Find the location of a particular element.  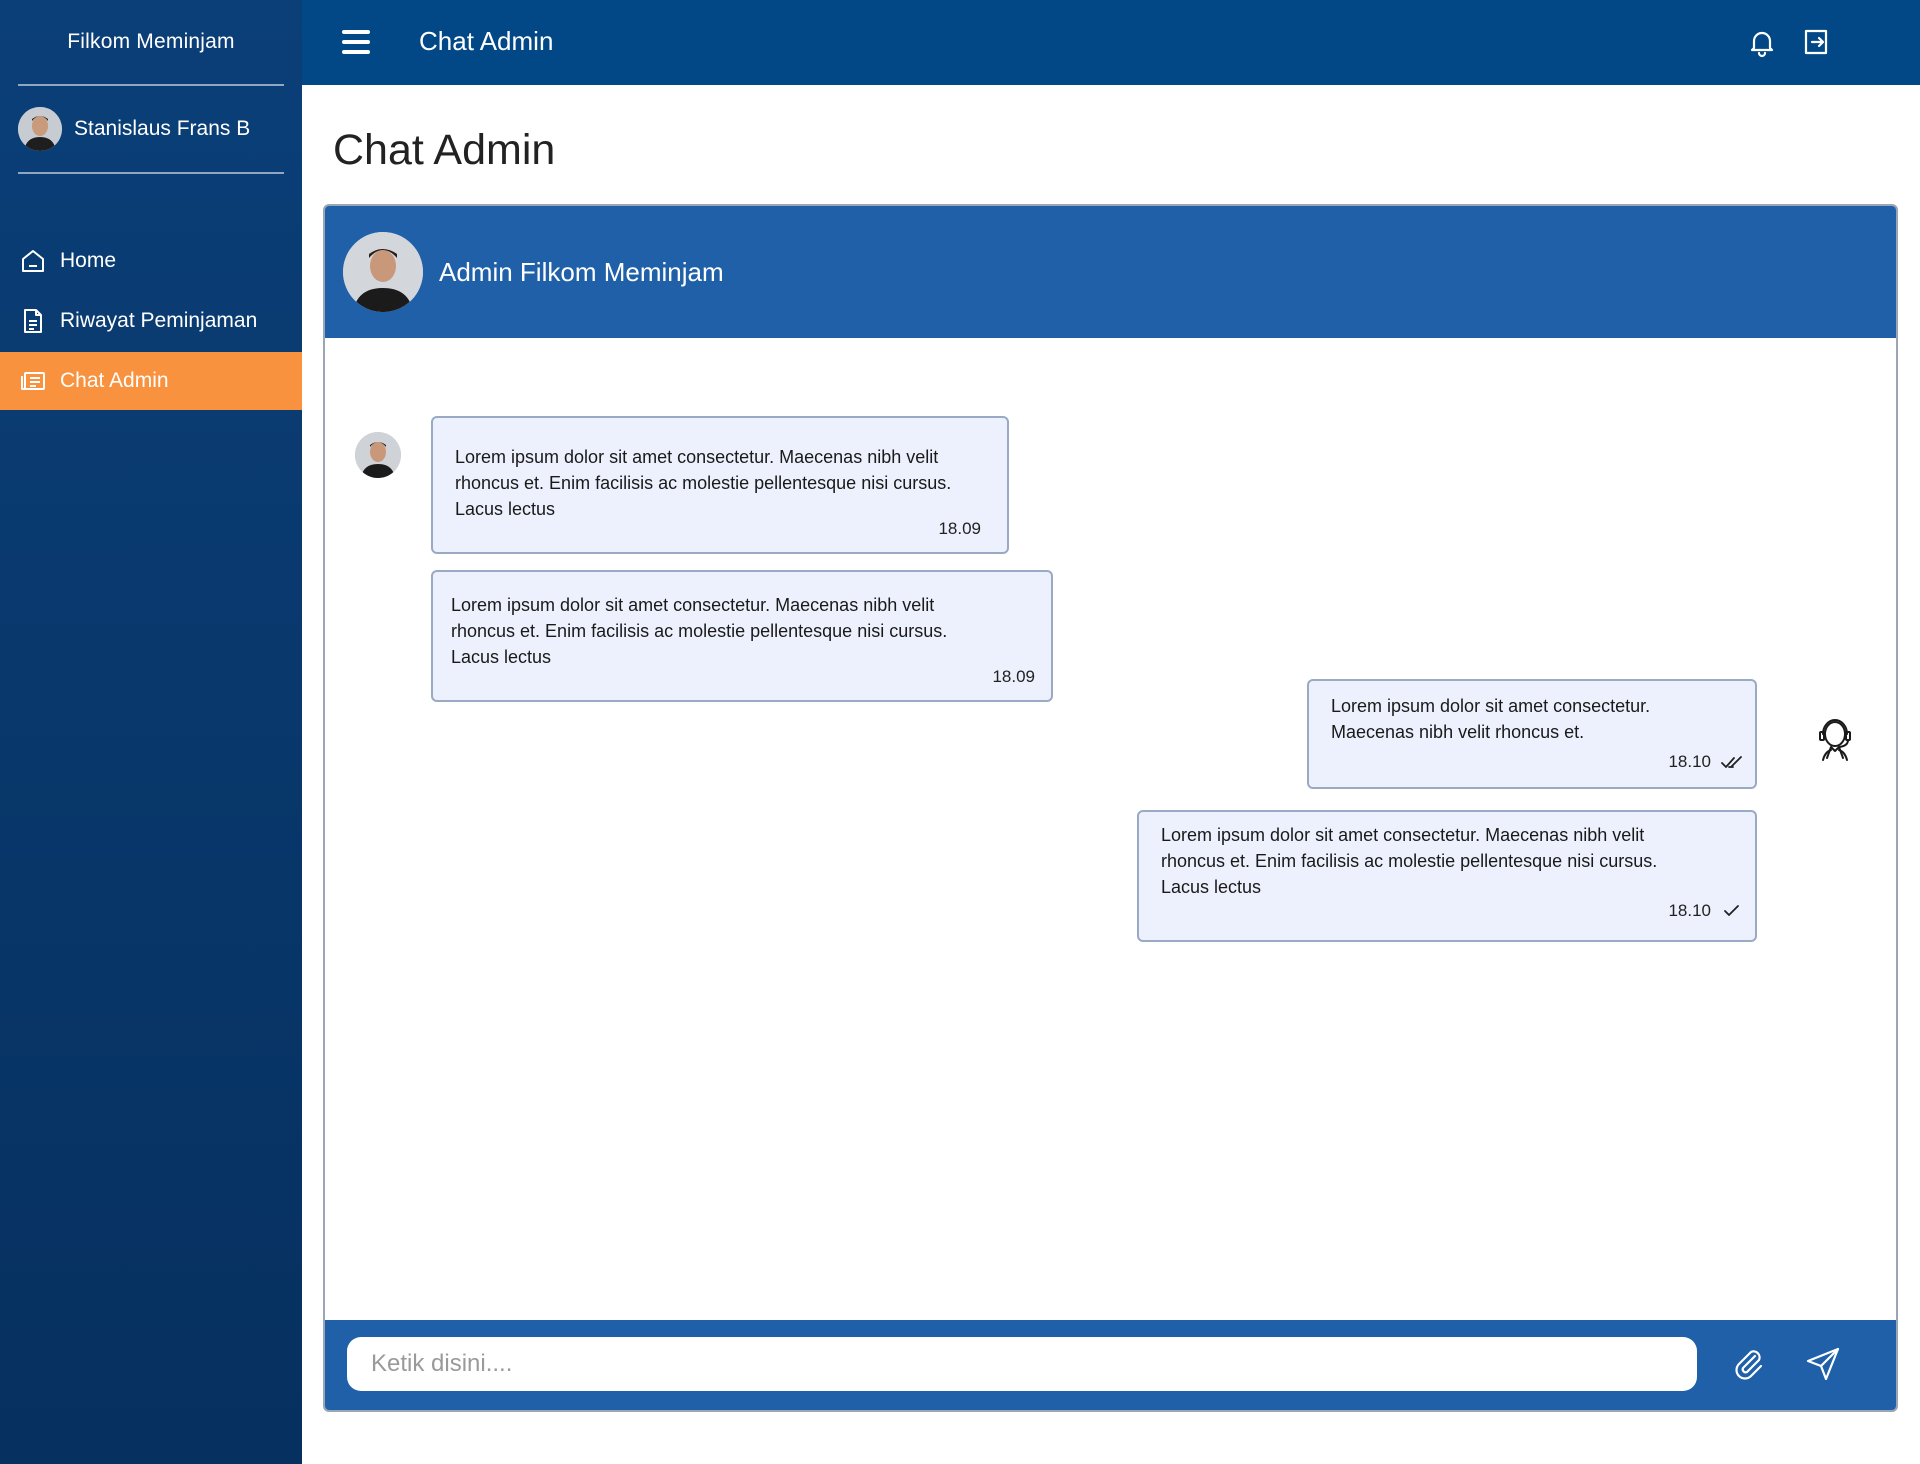

sidebar-item-riwayat-peminjaman: Riwayat Peminjaman is located at coordinates (151, 321).